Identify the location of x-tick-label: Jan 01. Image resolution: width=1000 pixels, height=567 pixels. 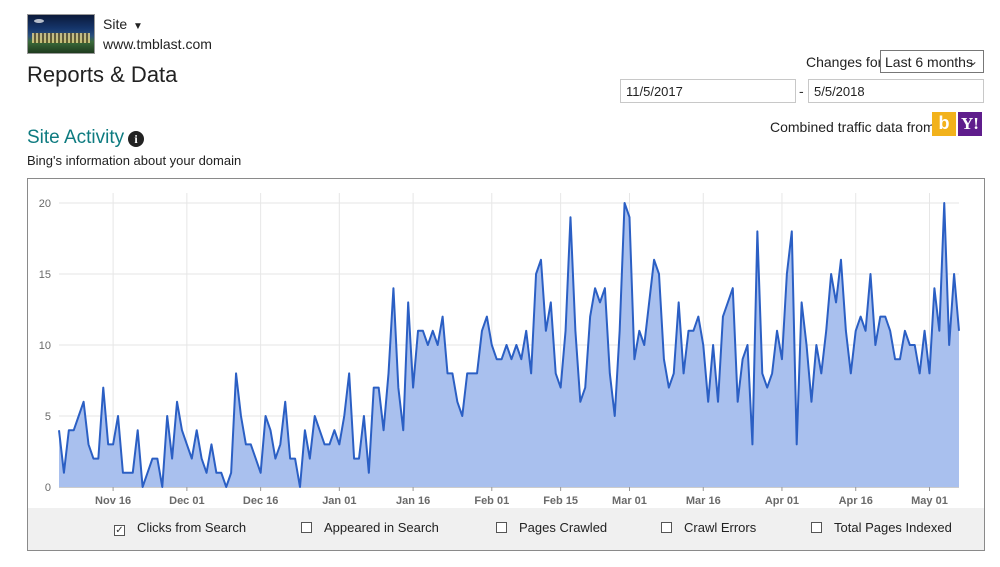
(339, 501).